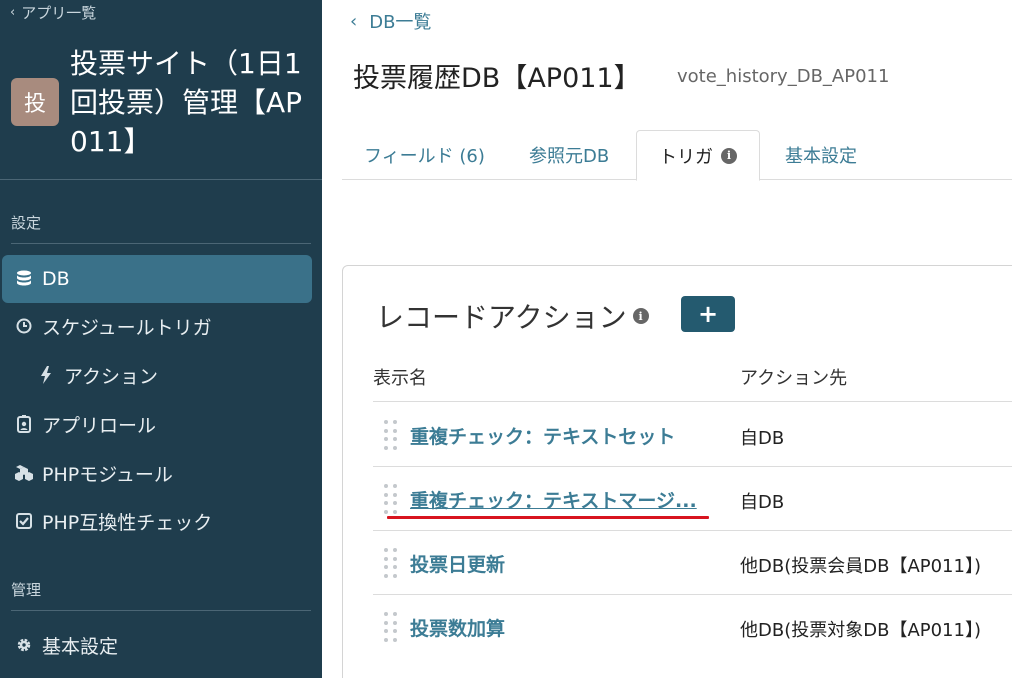 The image size is (1012, 678). Describe the element at coordinates (24, 279) in the screenshot. I see `database-icon` at that location.